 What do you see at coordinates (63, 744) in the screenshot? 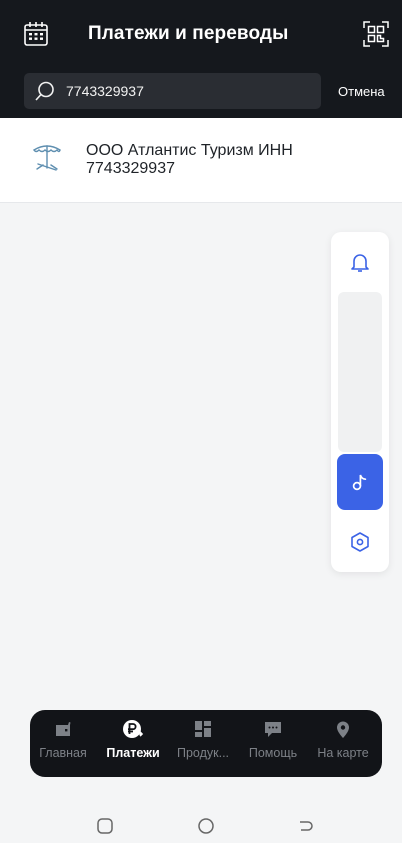
I see `tab-home: Главная` at bounding box center [63, 744].